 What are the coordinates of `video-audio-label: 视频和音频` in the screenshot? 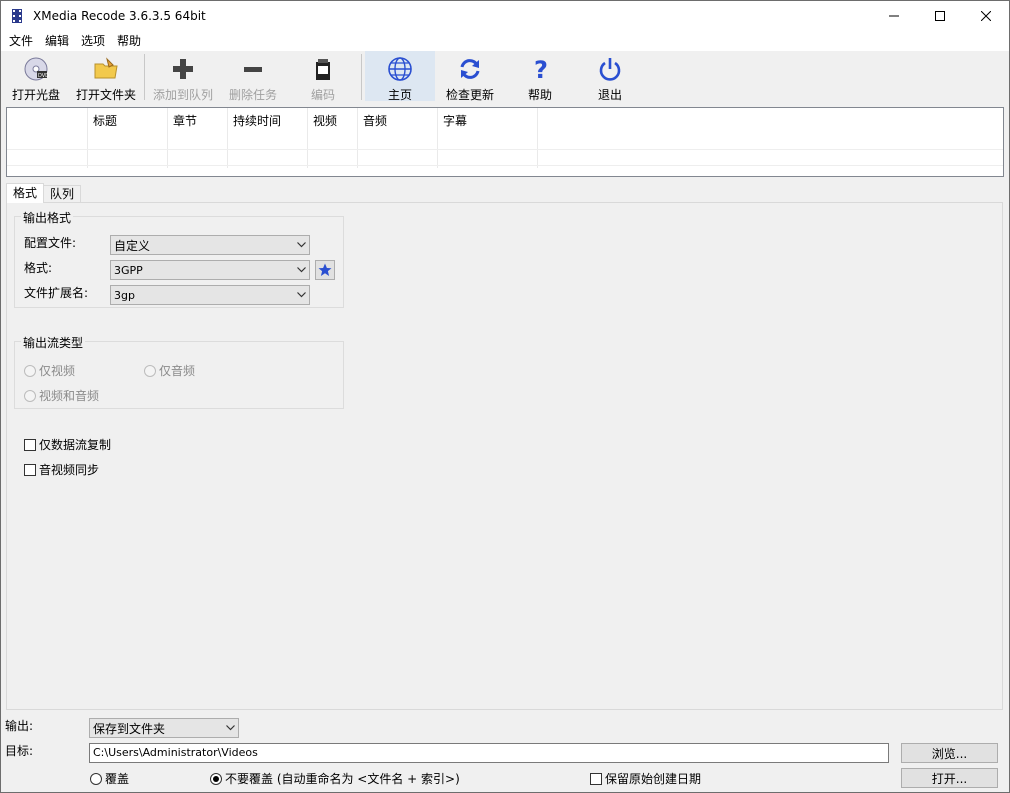 It's located at (69, 396).